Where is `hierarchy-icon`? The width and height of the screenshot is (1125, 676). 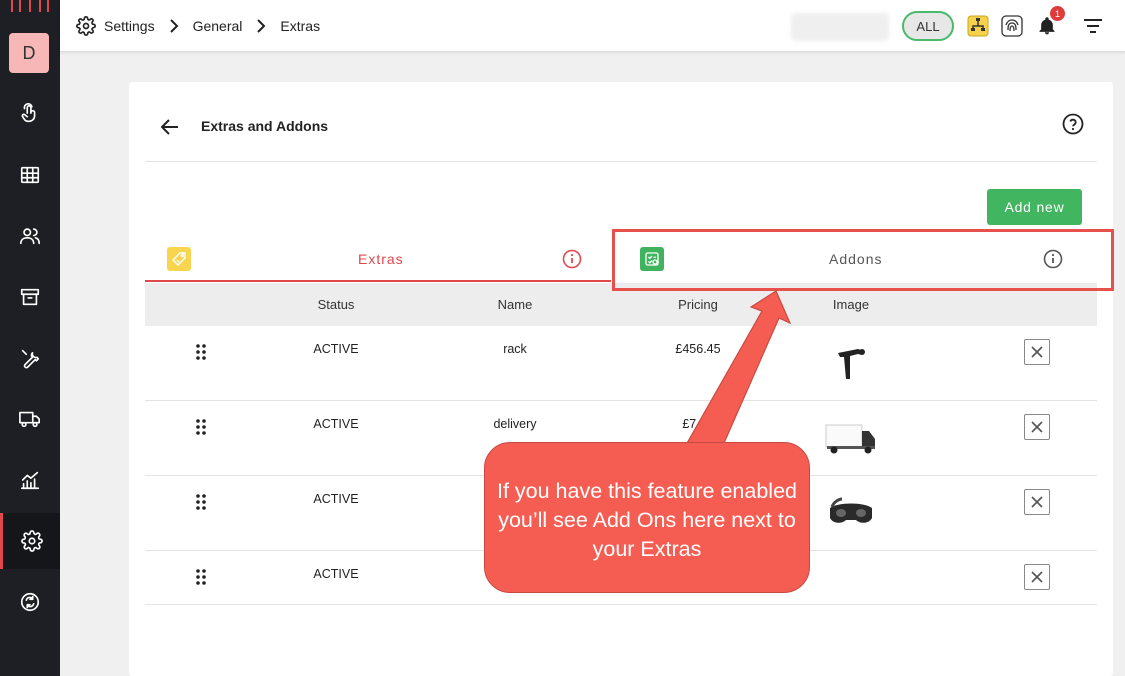 hierarchy-icon is located at coordinates (978, 26).